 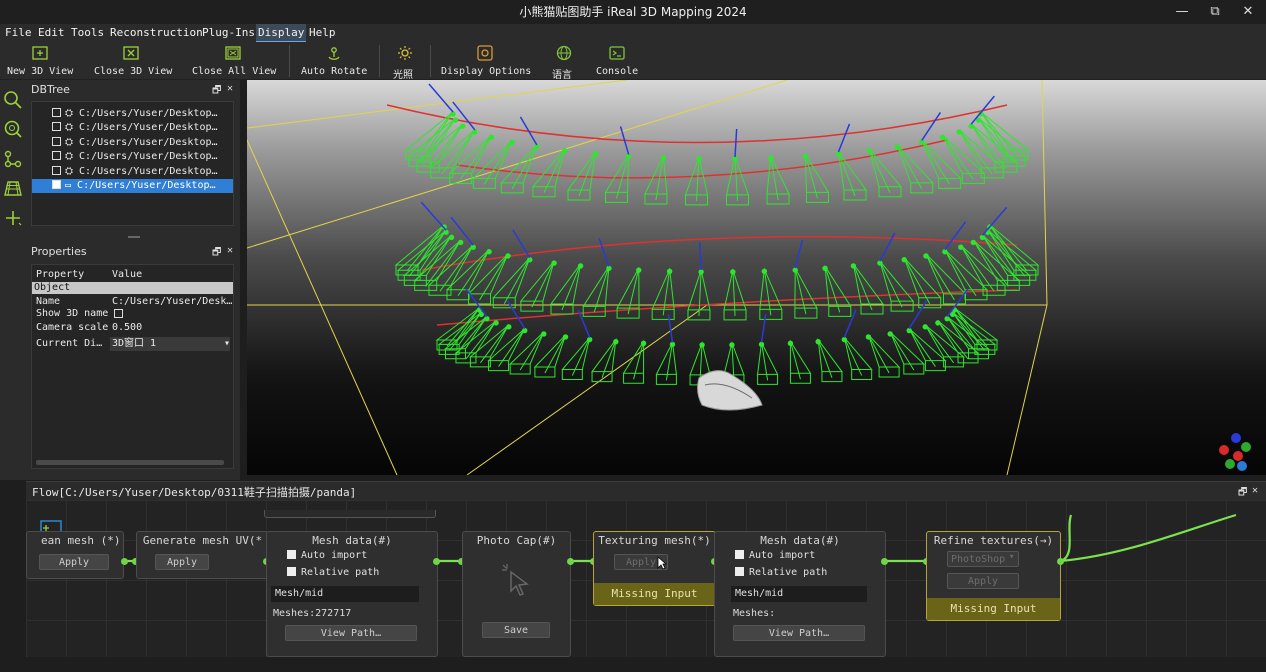 What do you see at coordinates (182, 562) in the screenshot?
I see `generate-uv-apply-button: Apply` at bounding box center [182, 562].